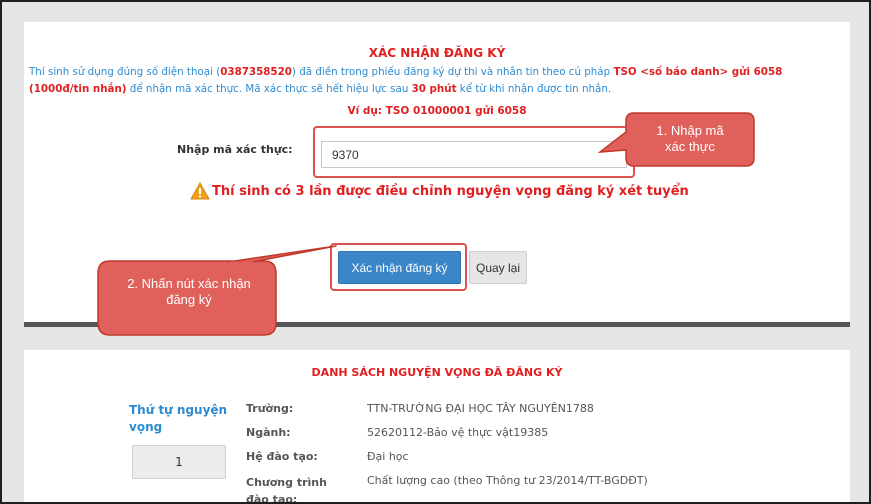 Image resolution: width=871 pixels, height=504 pixels. Describe the element at coordinates (690, 138) in the screenshot. I see `callout-step-1: 1. Nhập mã xác thực` at that location.